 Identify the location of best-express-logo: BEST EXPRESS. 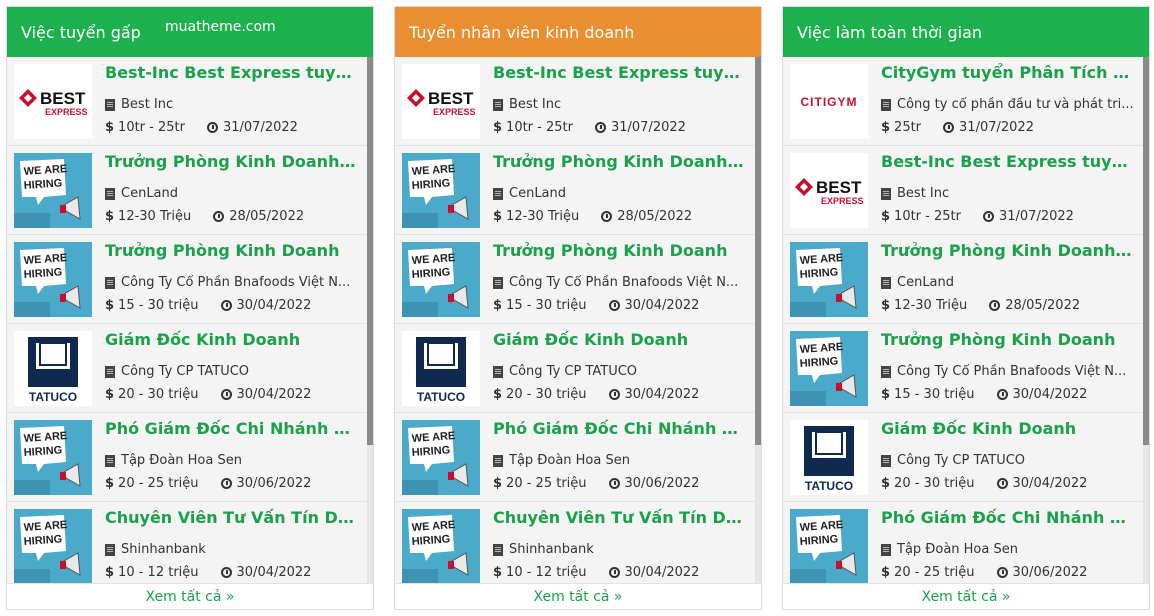
(53, 101).